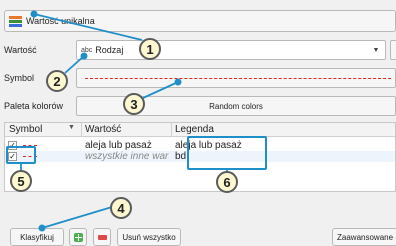 The height and width of the screenshot is (246, 396). I want to click on callout-badge: 3, so click(134, 104).